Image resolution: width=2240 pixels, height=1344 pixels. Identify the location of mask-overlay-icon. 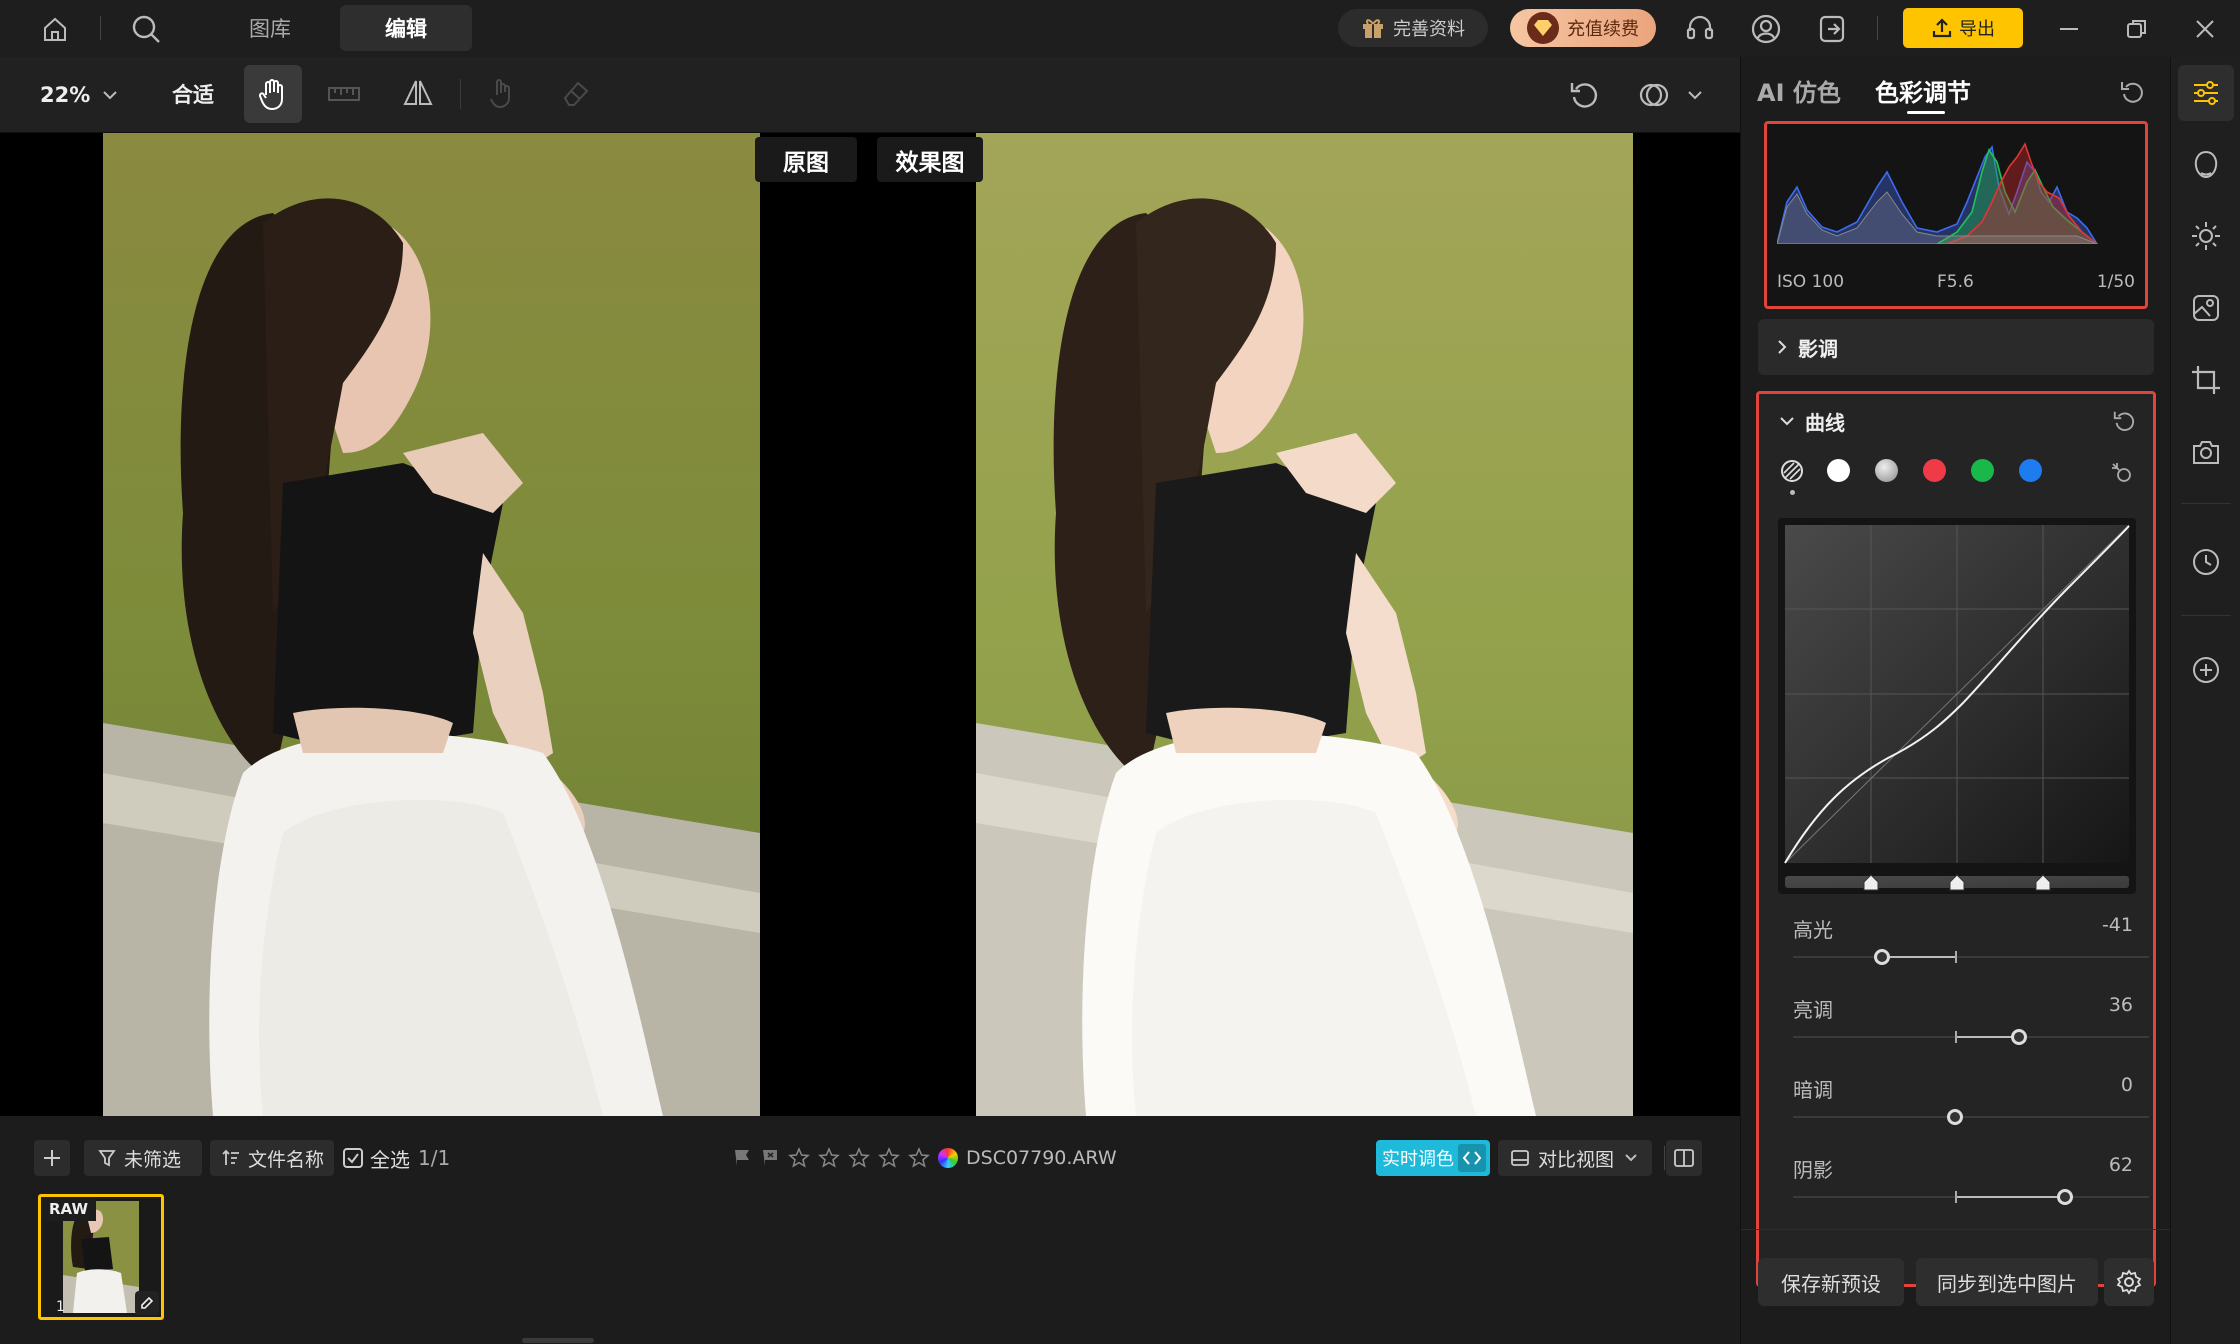
(1654, 95).